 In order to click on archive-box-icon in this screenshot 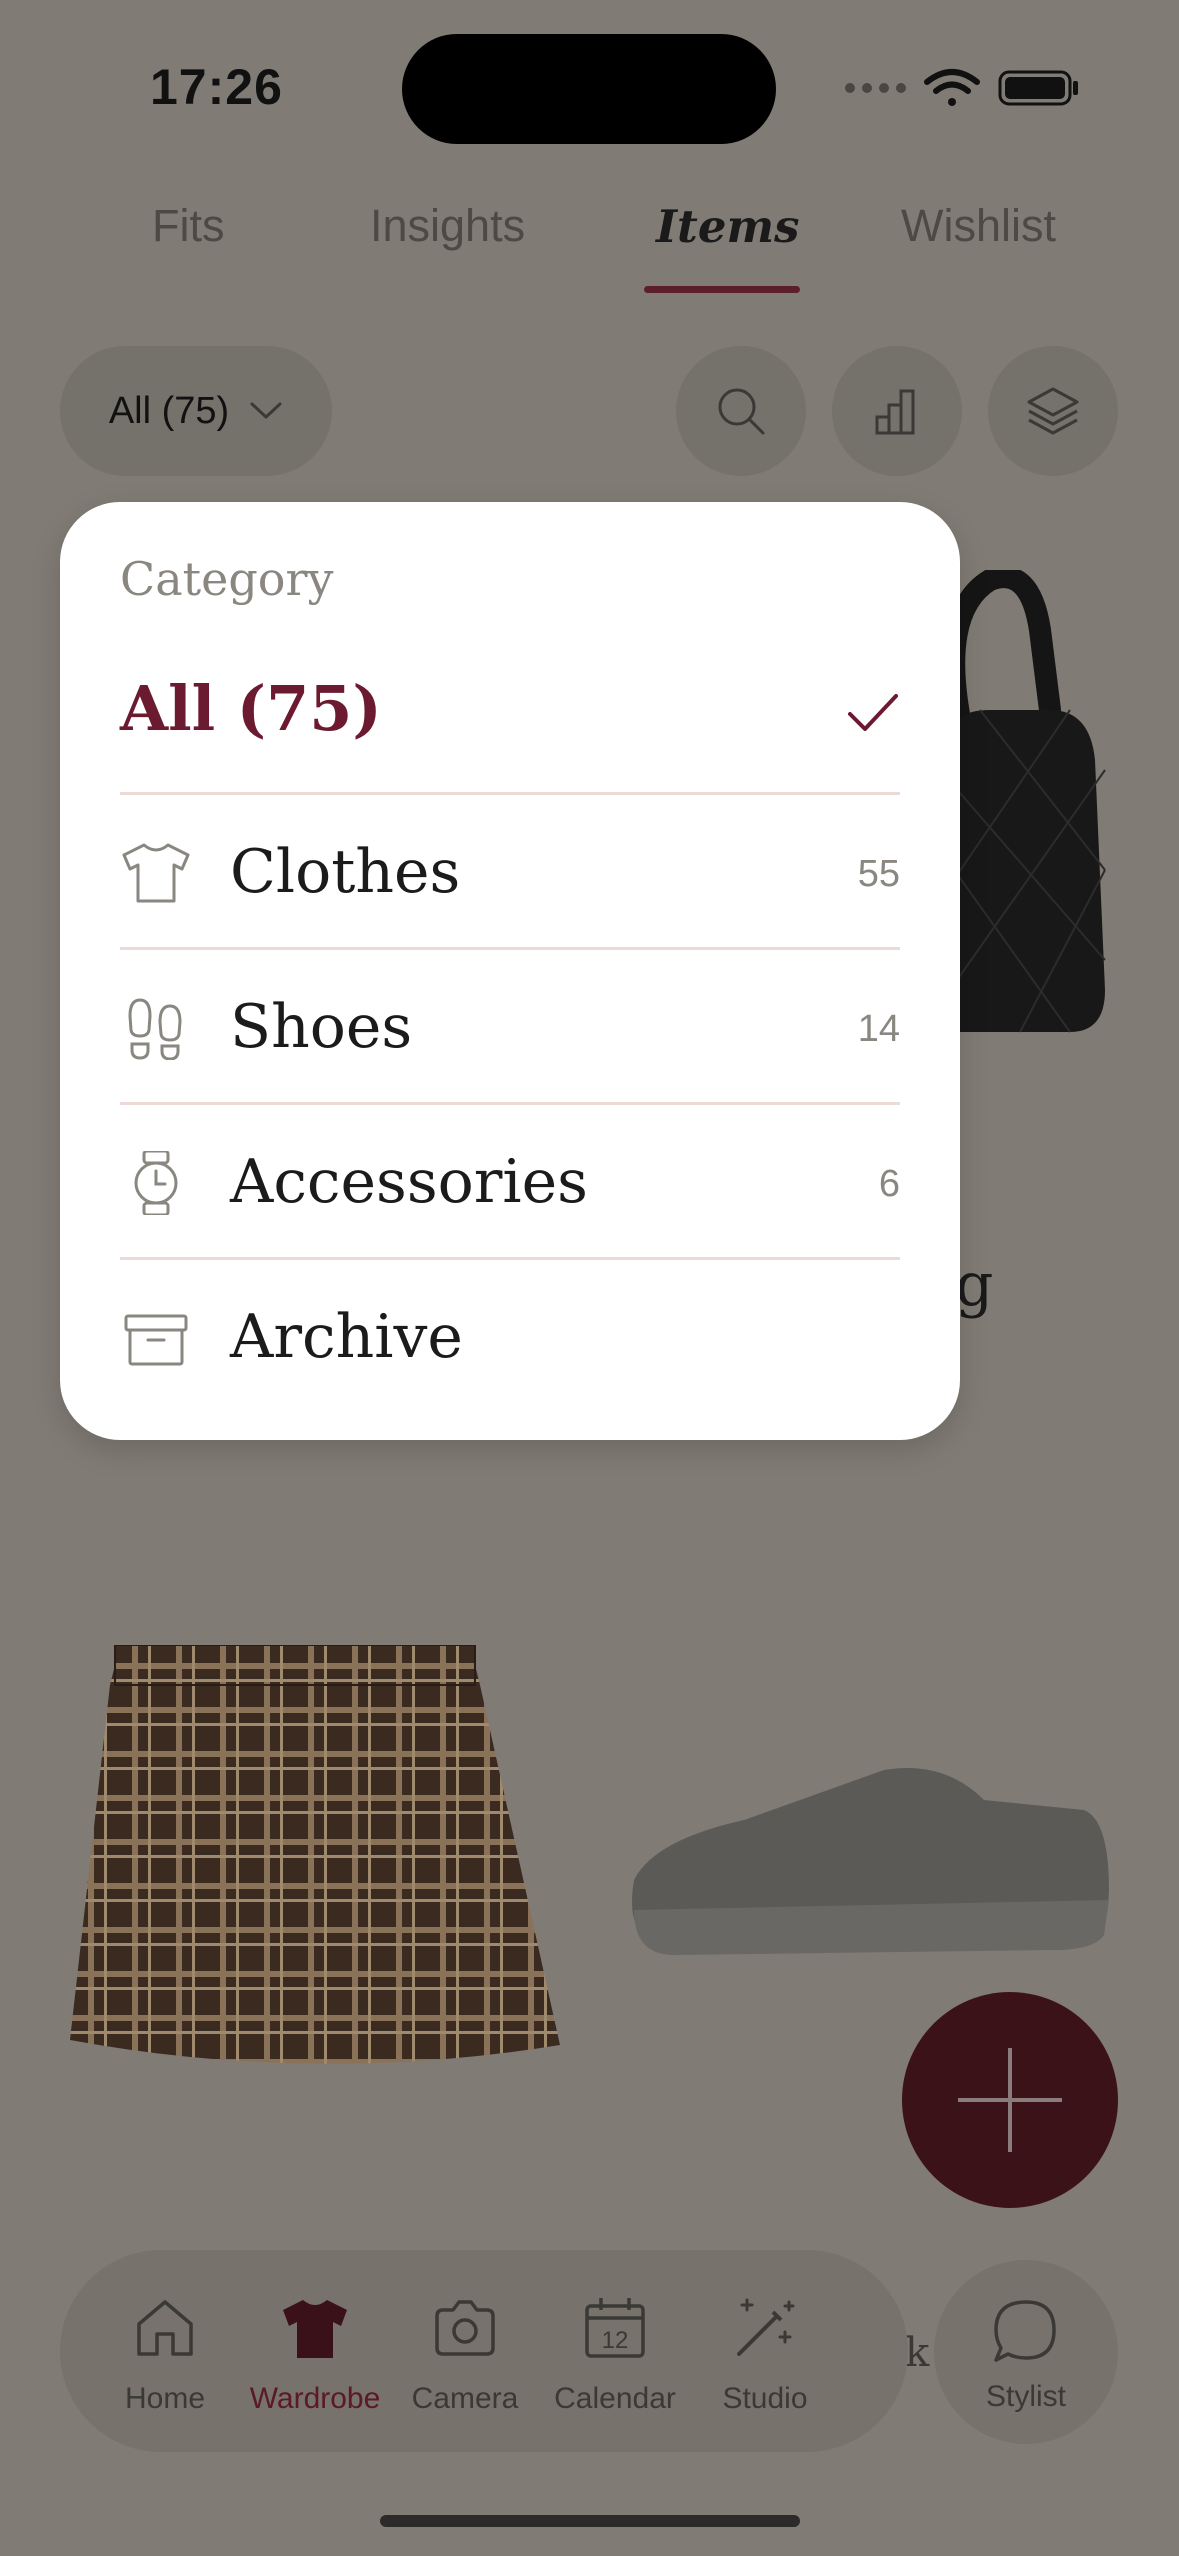, I will do `click(156, 1340)`.